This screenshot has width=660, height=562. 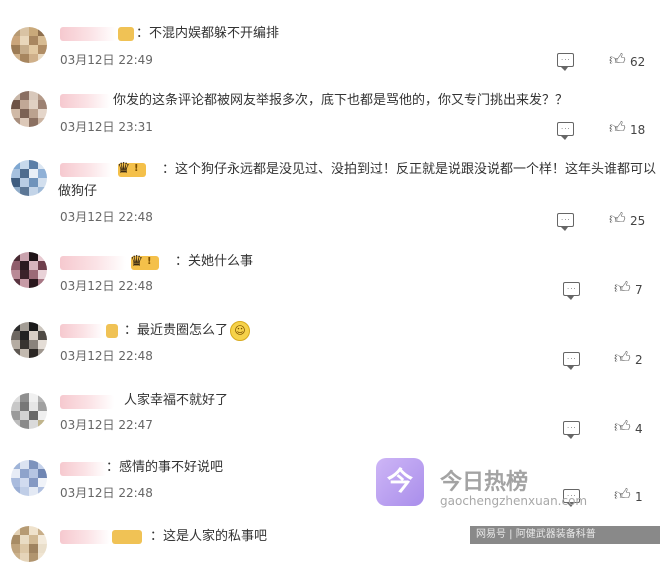 I want to click on watermark-logo-icon: 今, so click(x=400, y=482).